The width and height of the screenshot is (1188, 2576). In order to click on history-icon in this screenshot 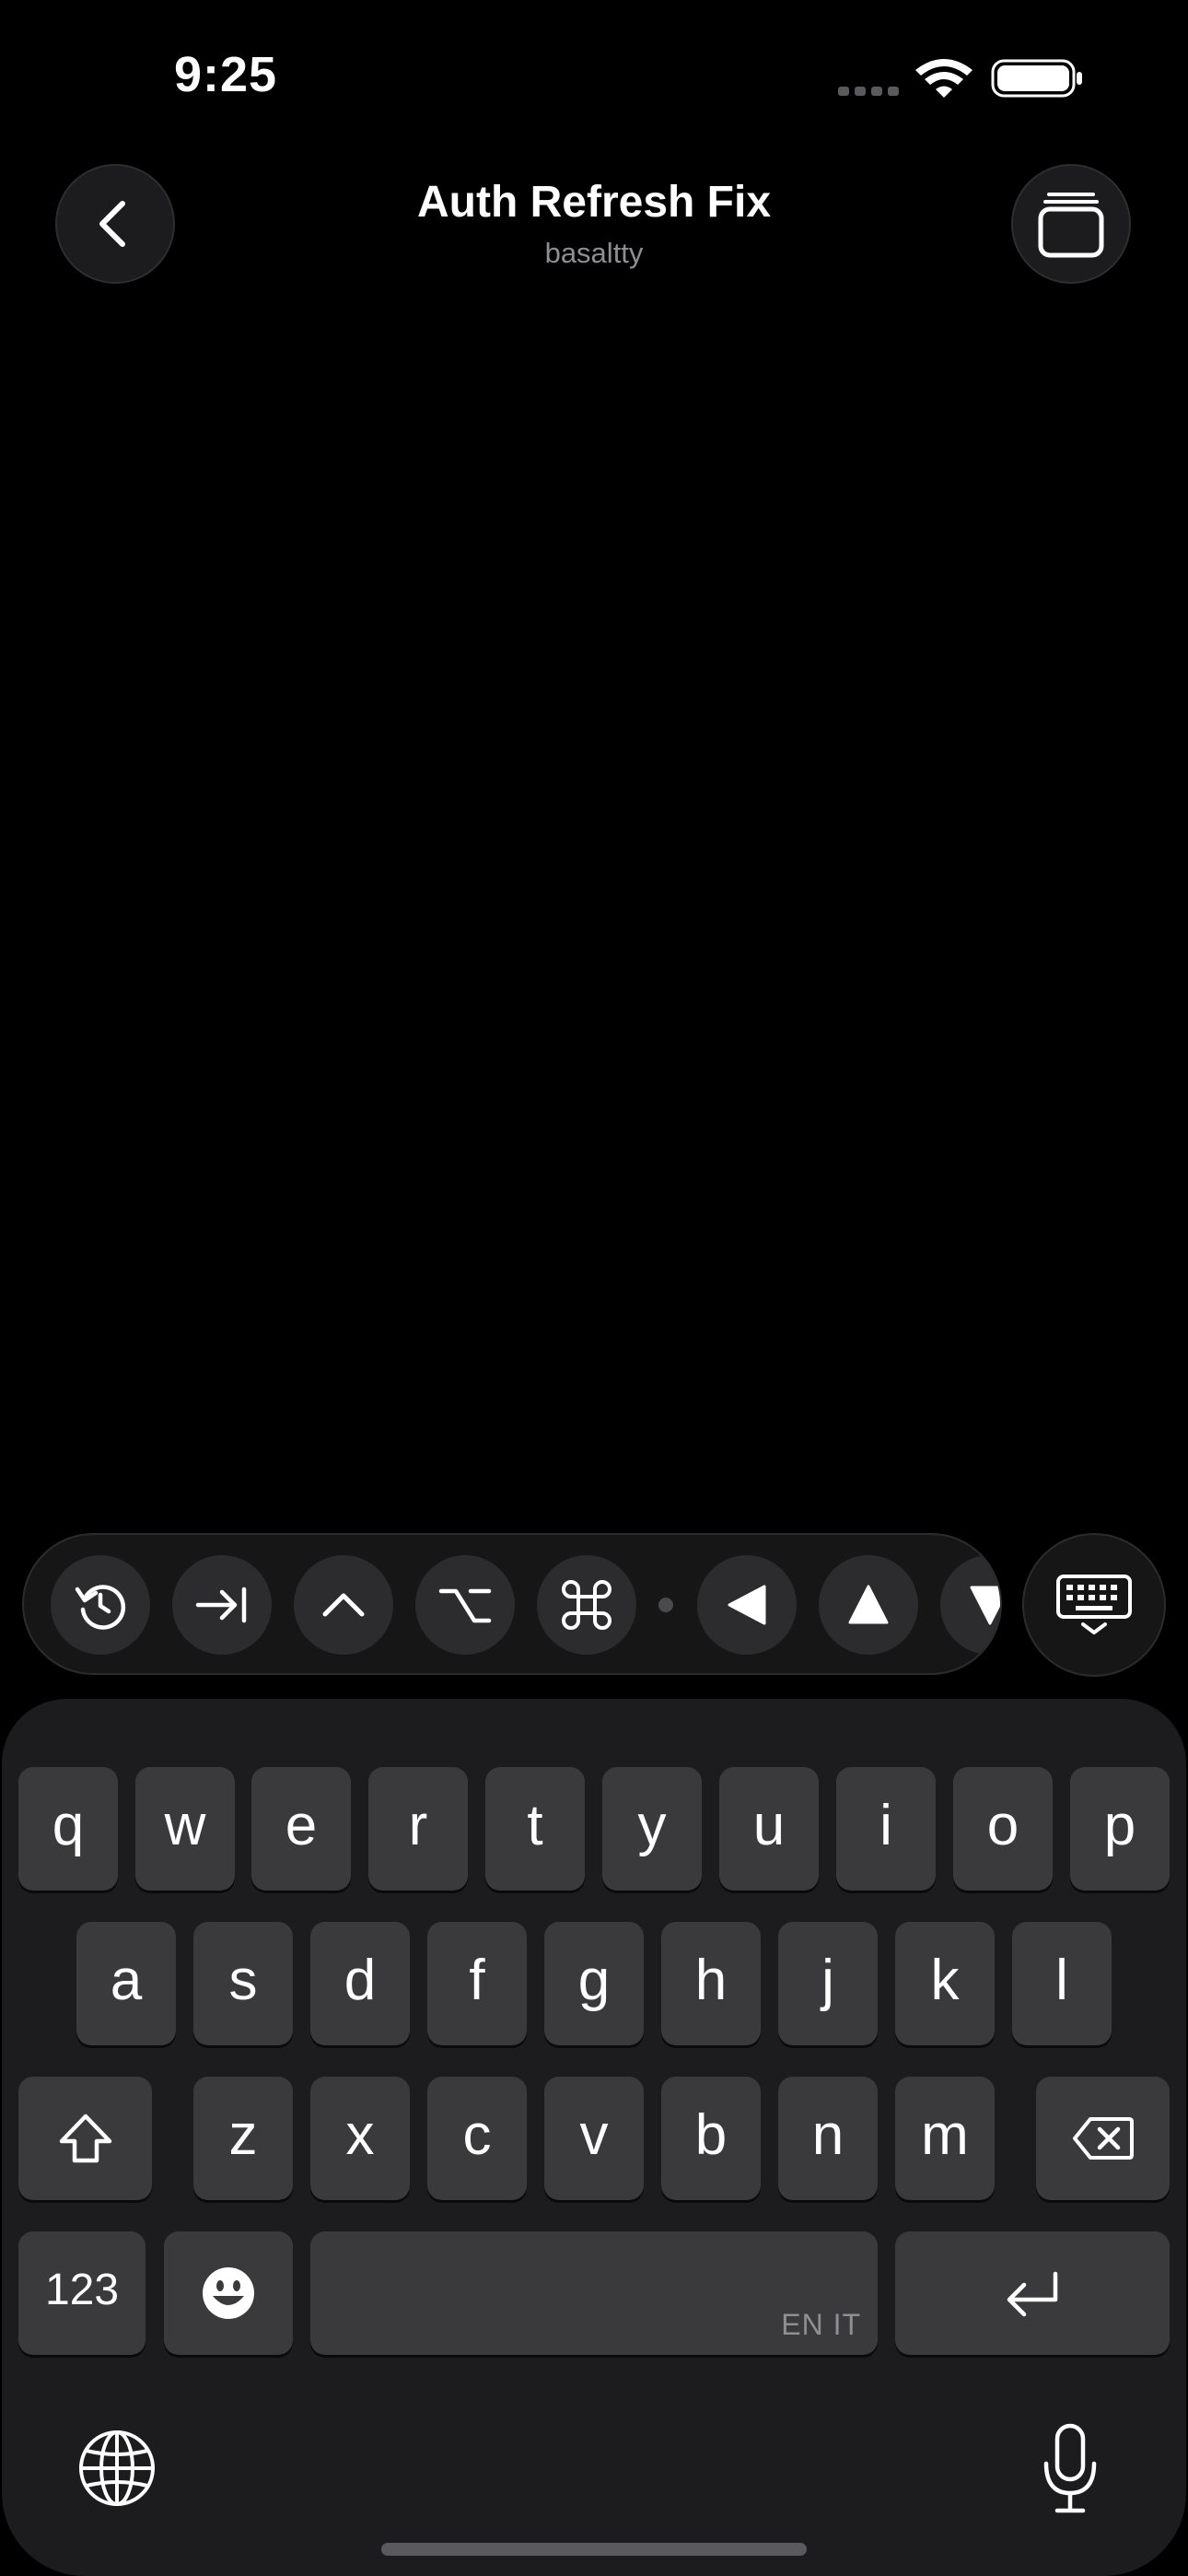, I will do `click(100, 1607)`.